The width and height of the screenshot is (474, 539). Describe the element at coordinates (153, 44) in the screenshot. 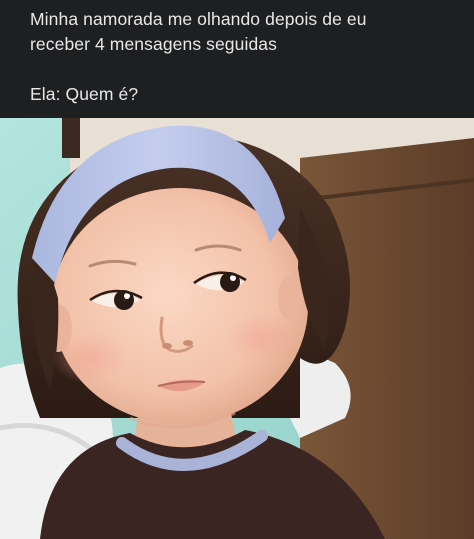

I see `caption-line: receber 4 mensagens seguidas` at that location.